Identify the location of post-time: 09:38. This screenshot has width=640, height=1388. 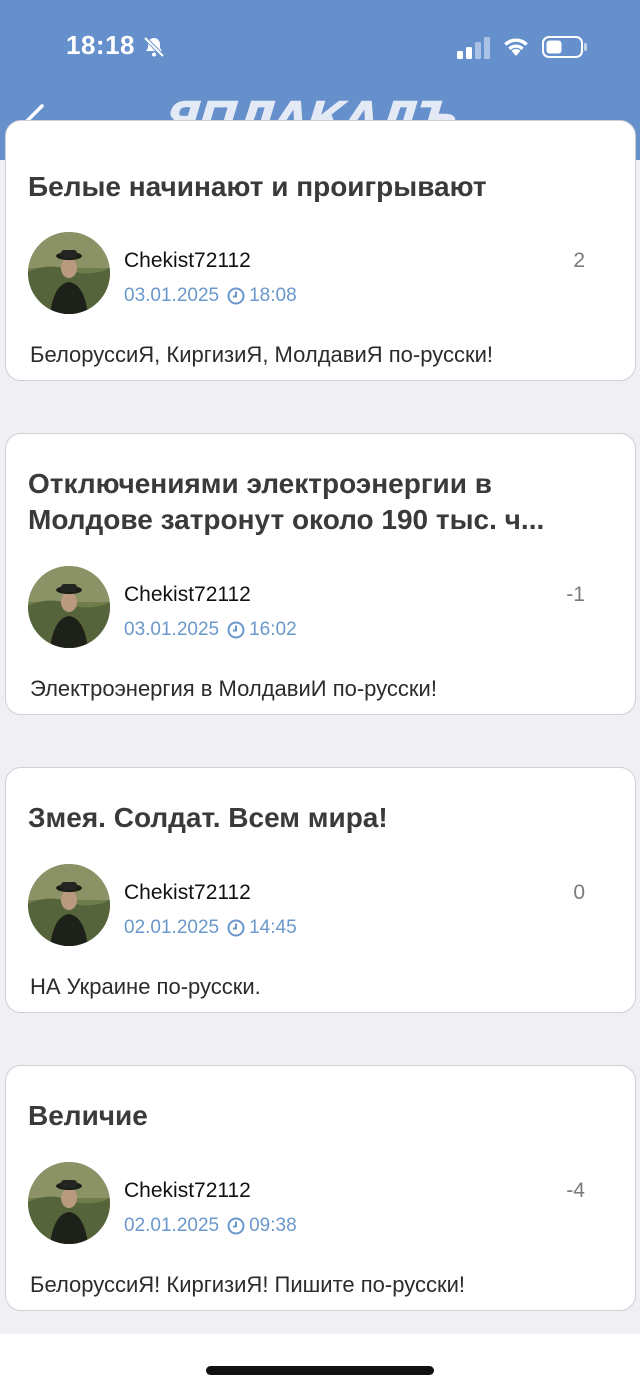
(273, 1225).